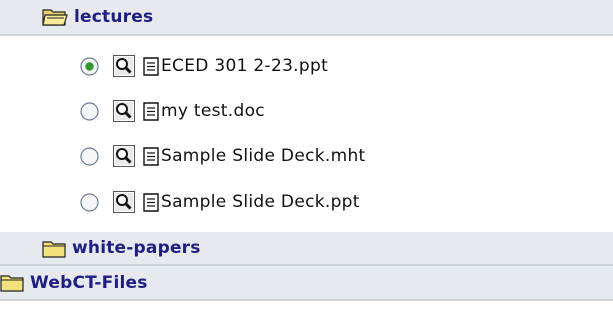 The height and width of the screenshot is (313, 613). What do you see at coordinates (260, 202) in the screenshot?
I see `file-name: Sample Slide Deck.ppt` at bounding box center [260, 202].